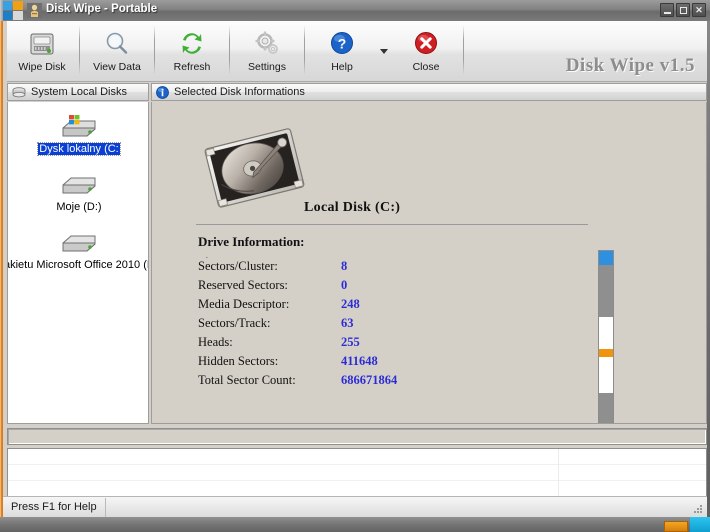  What do you see at coordinates (79, 126) in the screenshot?
I see `windows-disk-icon` at bounding box center [79, 126].